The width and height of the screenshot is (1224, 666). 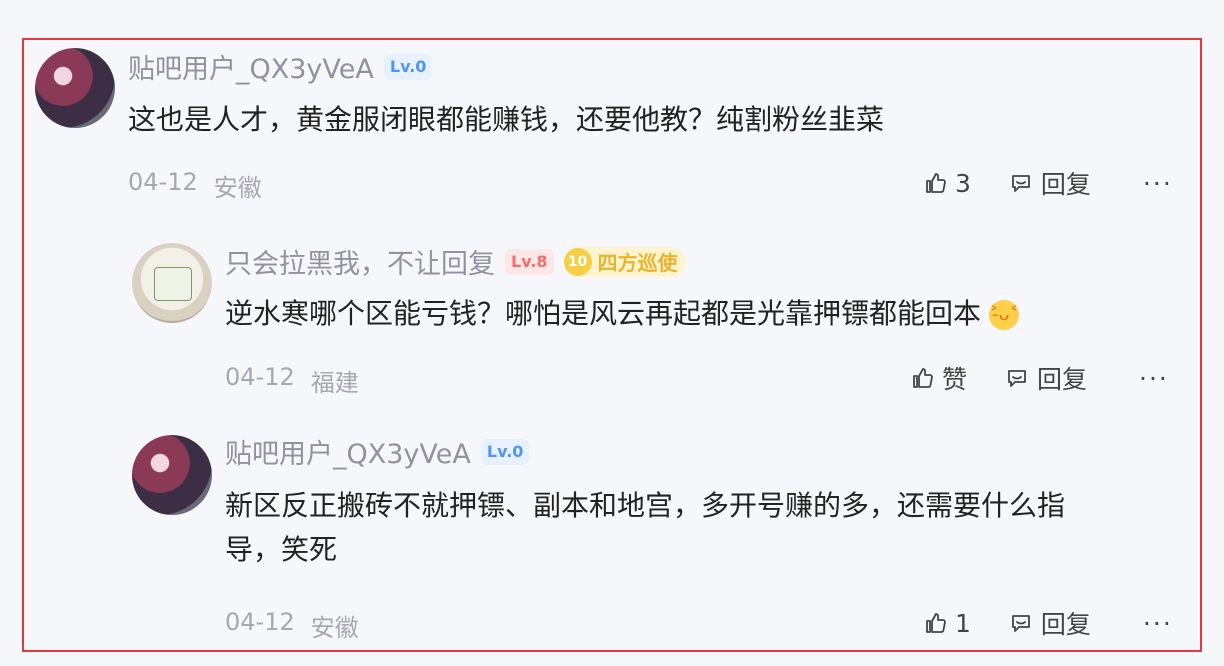 I want to click on title-badge: 10 四方巡使, so click(x=624, y=261).